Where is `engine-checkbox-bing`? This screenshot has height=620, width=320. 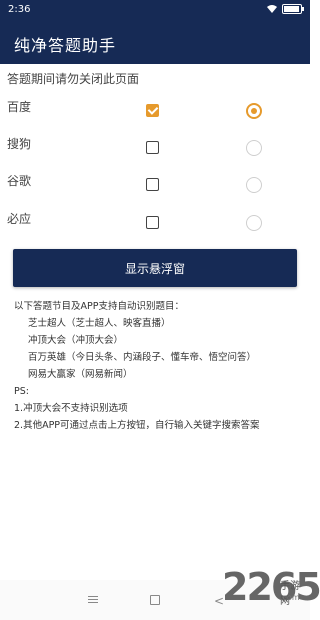
engine-checkbox-bing is located at coordinates (152, 222).